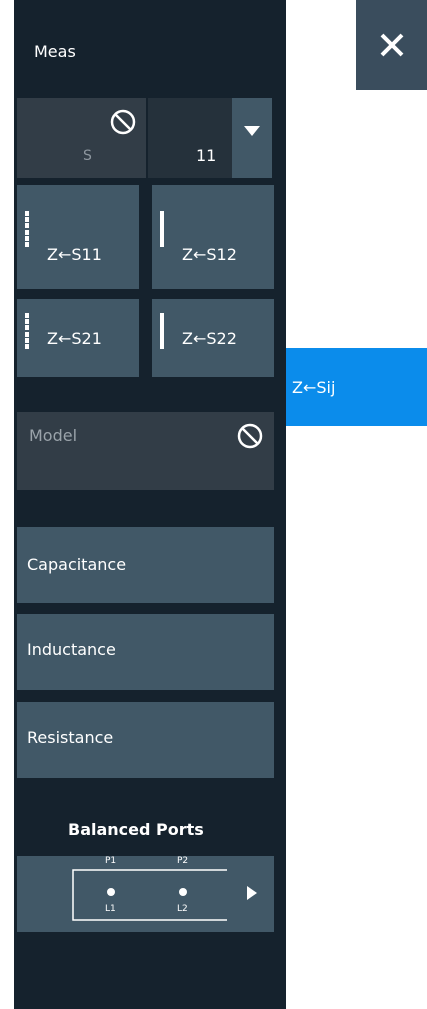 This screenshot has width=427, height=1009. I want to click on close-button, so click(391, 45).